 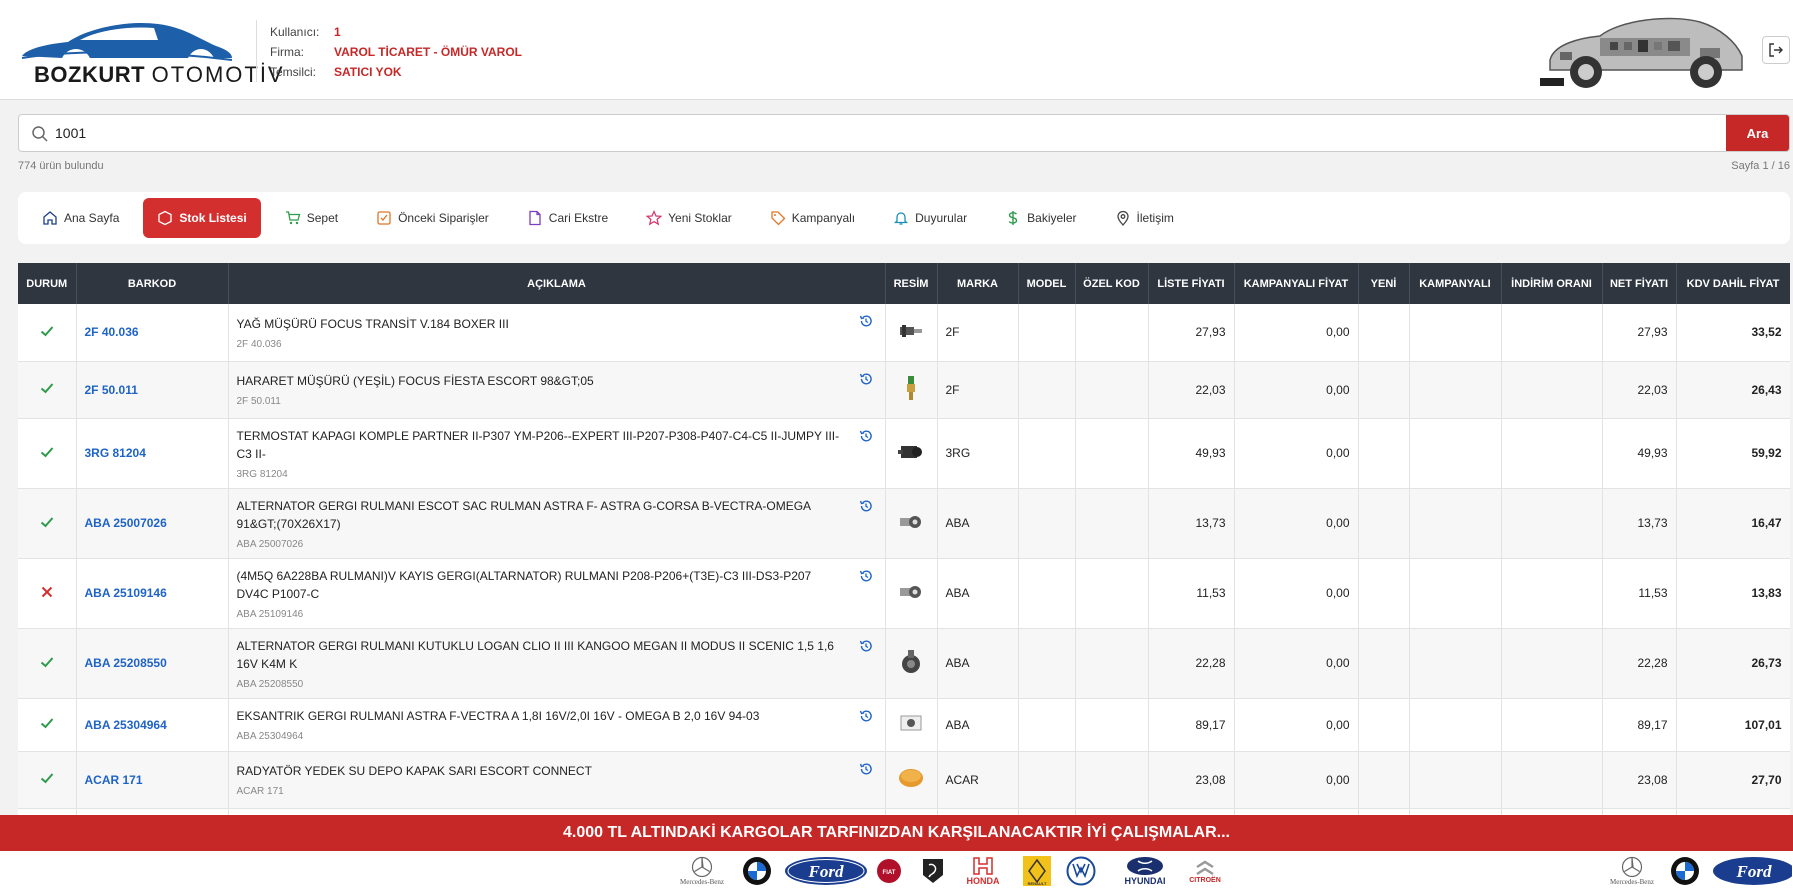 I want to click on nav-bakiyeler: Bakiyeler, so click(x=1040, y=218).